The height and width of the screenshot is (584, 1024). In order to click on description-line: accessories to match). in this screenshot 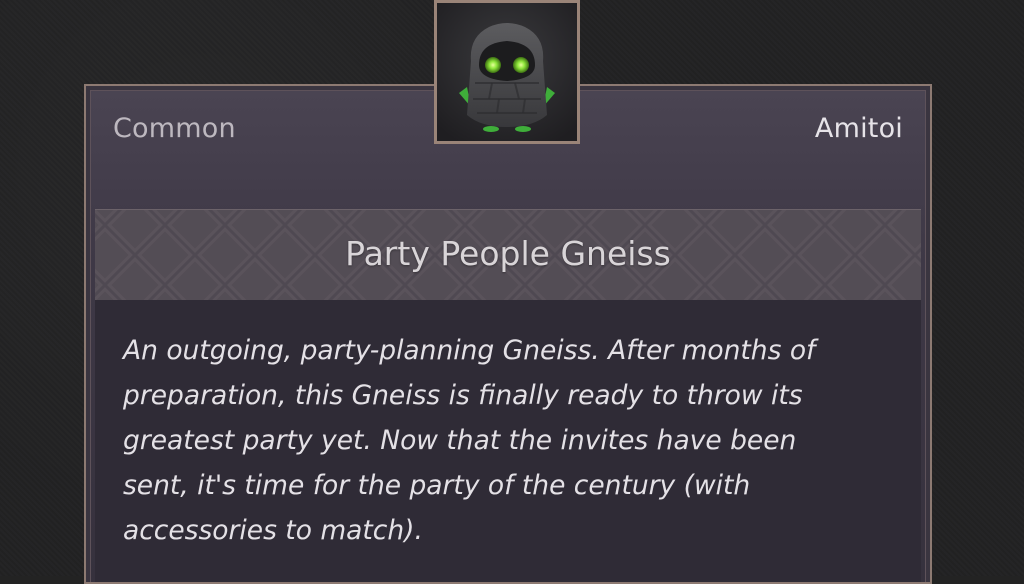, I will do `click(273, 530)`.